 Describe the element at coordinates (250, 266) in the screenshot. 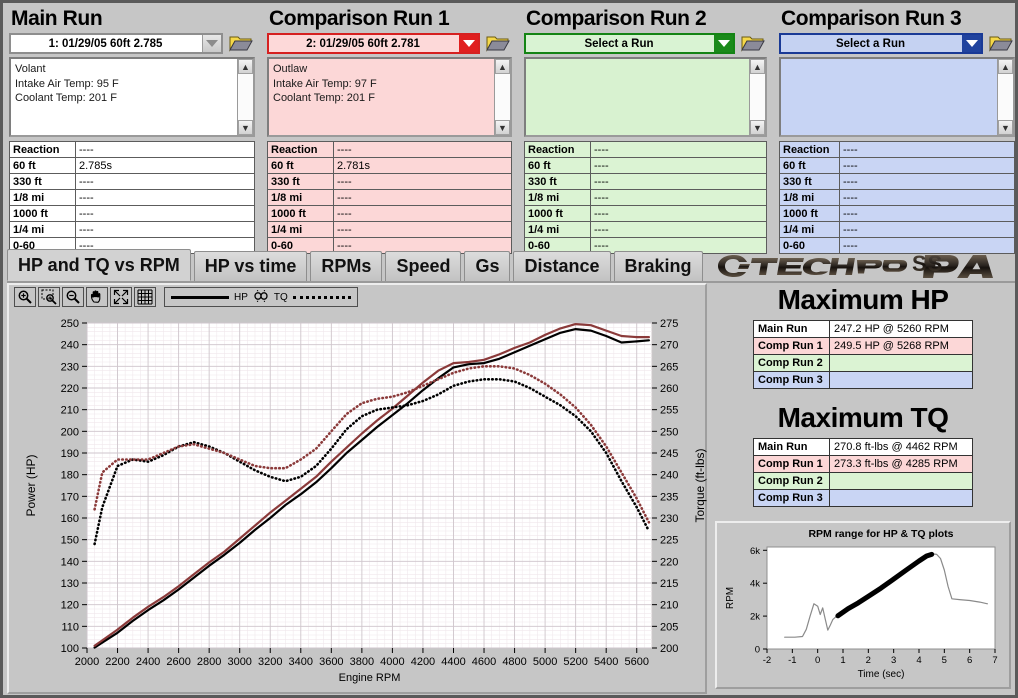

I see `tab-hp-vs-time: HP vs time` at that location.